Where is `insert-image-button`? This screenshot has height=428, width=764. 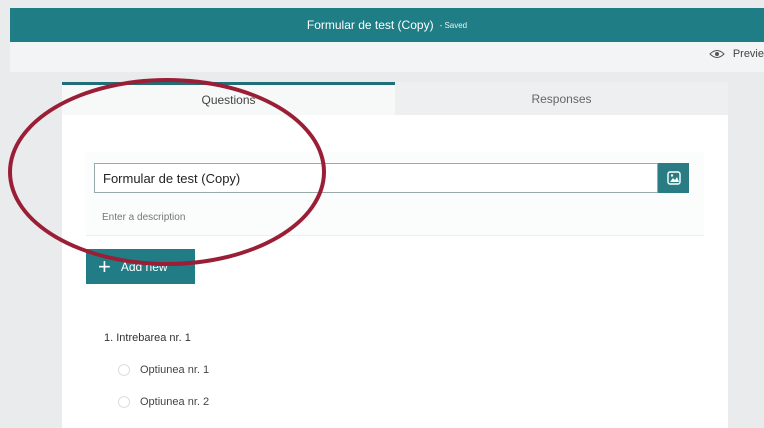
insert-image-button is located at coordinates (673, 178).